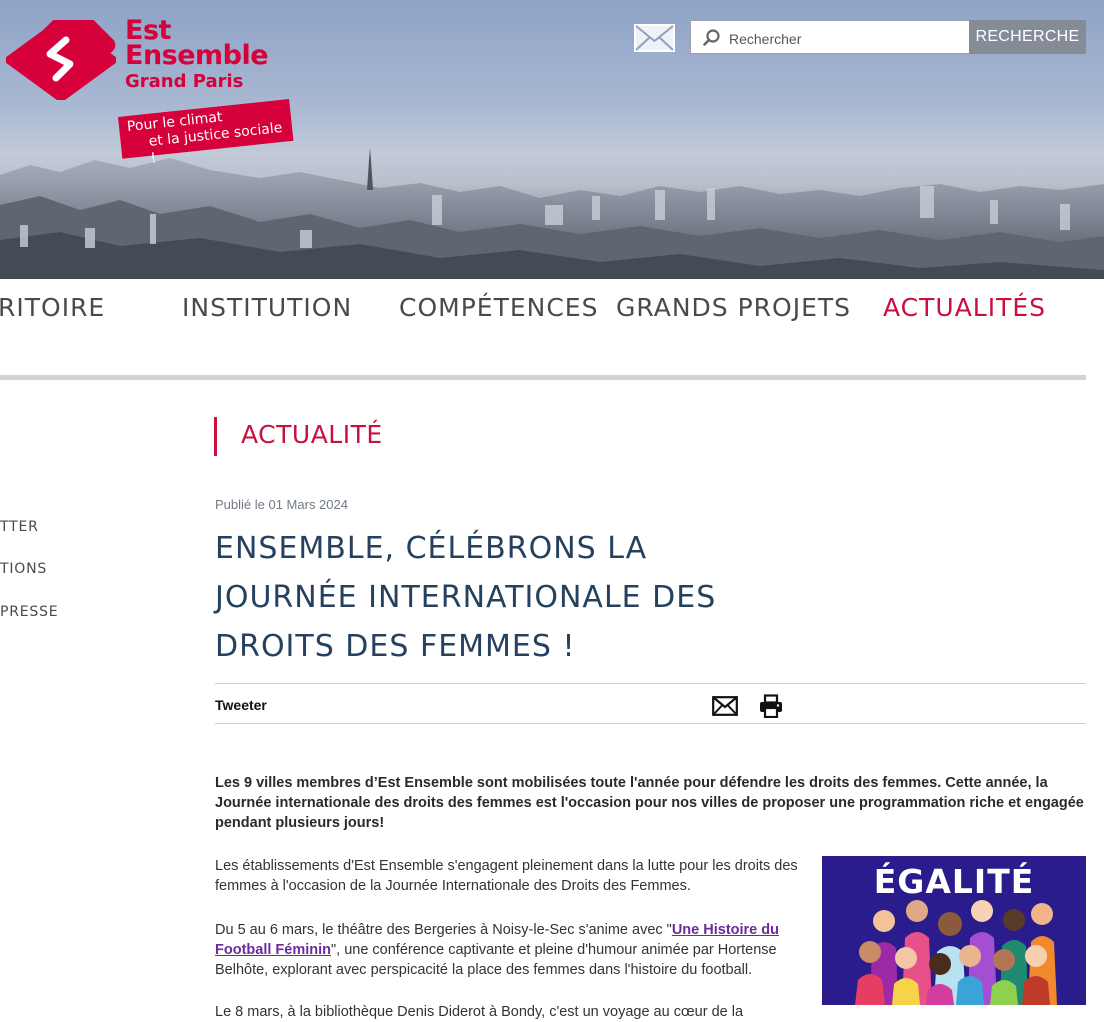 This screenshot has height=1022, width=1104. Describe the element at coordinates (543, 377) in the screenshot. I see `nav-divider` at that location.